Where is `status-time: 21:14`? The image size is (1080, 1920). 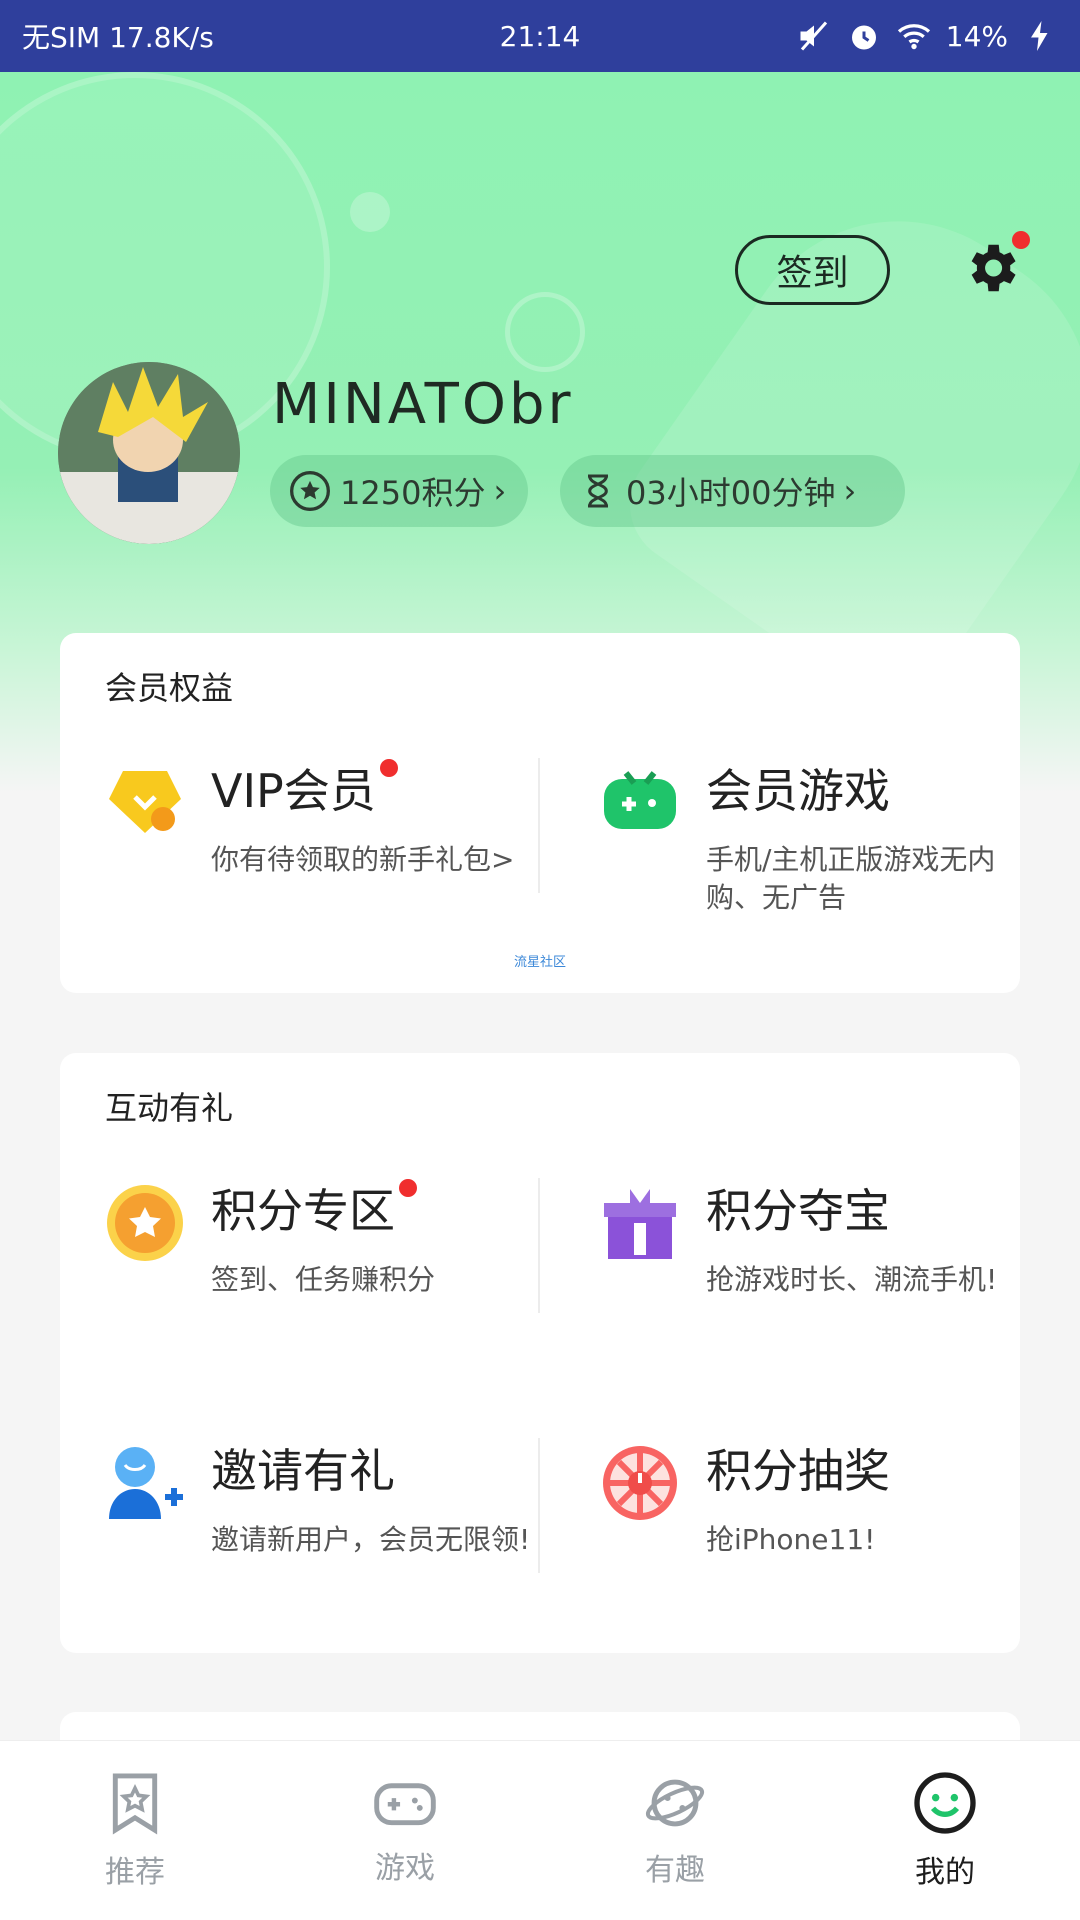
status-time: 21:14 is located at coordinates (540, 36).